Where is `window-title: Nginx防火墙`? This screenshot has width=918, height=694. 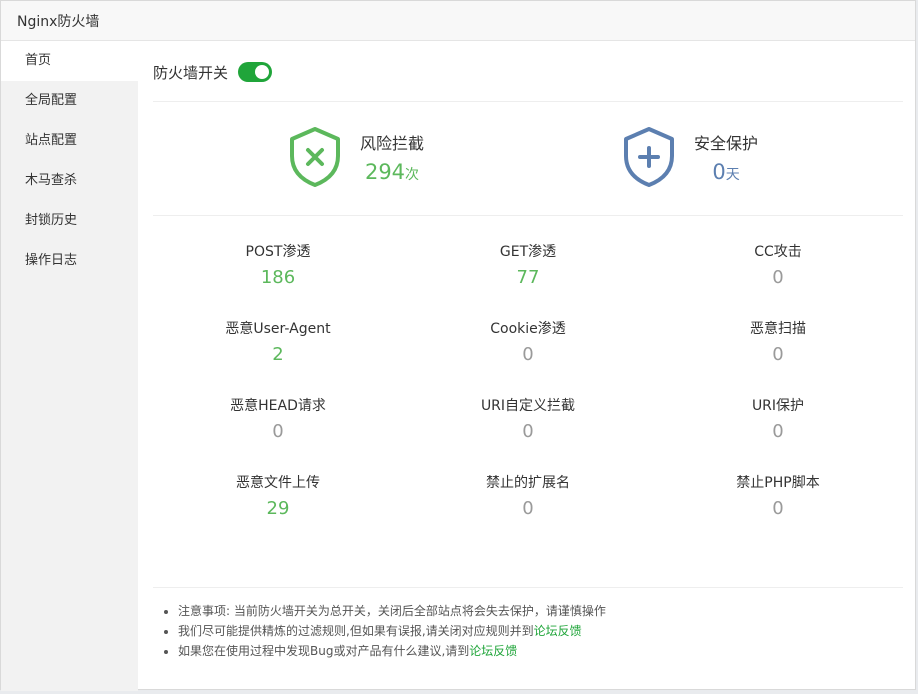 window-title: Nginx防火墙 is located at coordinates (58, 22).